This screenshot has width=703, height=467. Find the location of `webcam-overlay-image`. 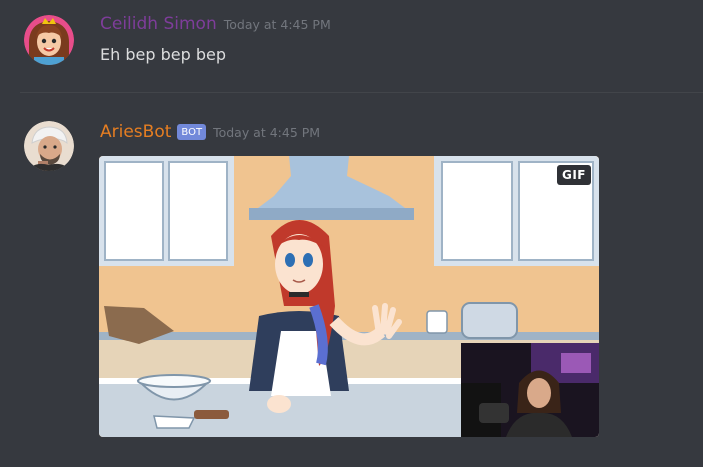

webcam-overlay-image is located at coordinates (530, 390).